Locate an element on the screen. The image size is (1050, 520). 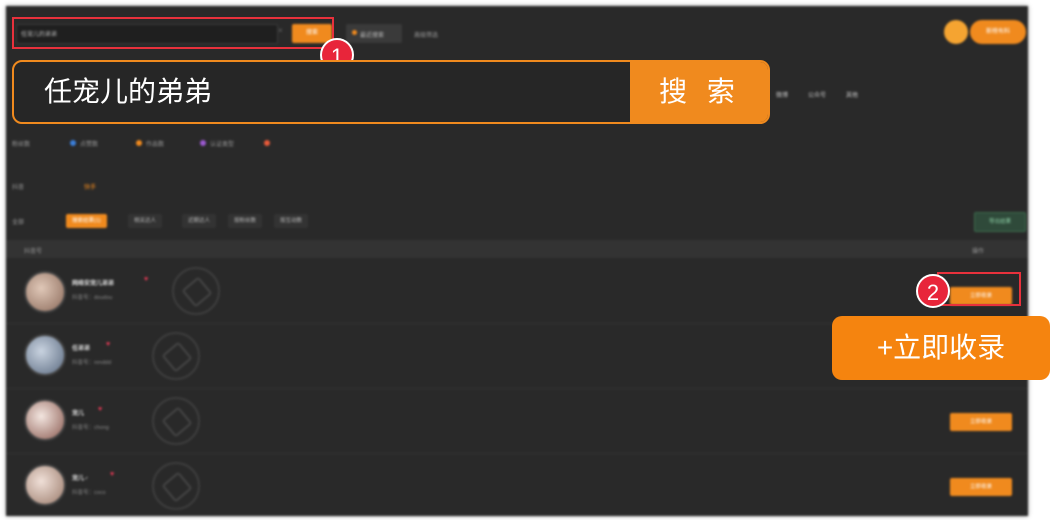
plus-icon: + is located at coordinates (885, 347).